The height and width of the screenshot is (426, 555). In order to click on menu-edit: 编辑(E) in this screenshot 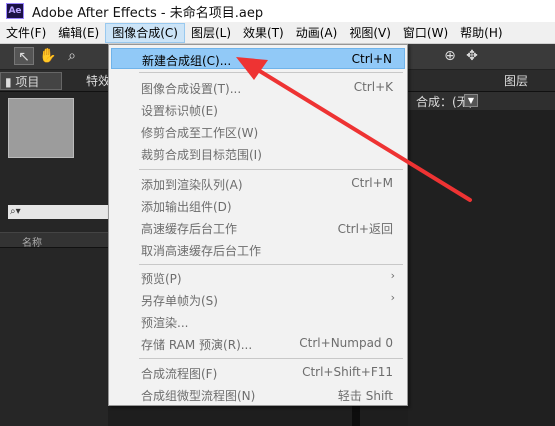, I will do `click(78, 33)`.